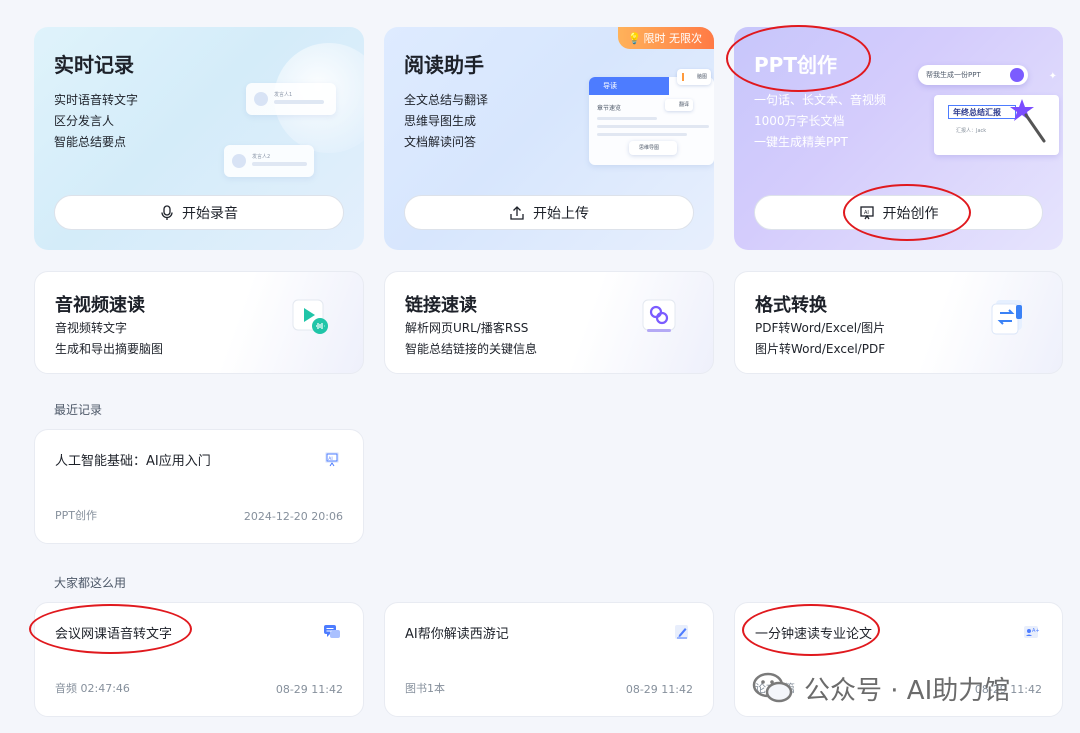 This screenshot has height=733, width=1080. I want to click on button-label: 开始创作, so click(910, 213).